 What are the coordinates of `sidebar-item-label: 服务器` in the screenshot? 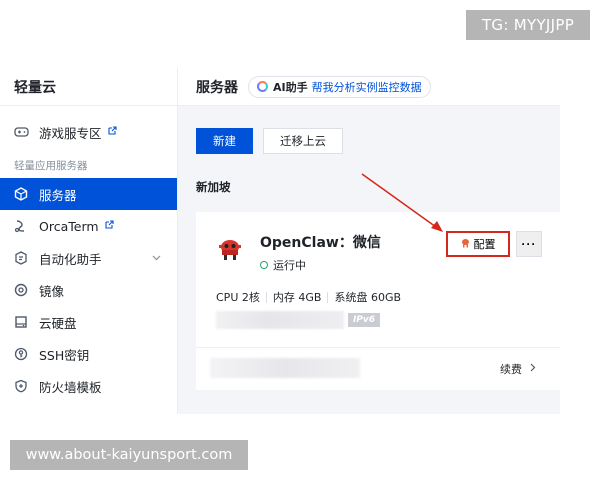 It's located at (58, 195).